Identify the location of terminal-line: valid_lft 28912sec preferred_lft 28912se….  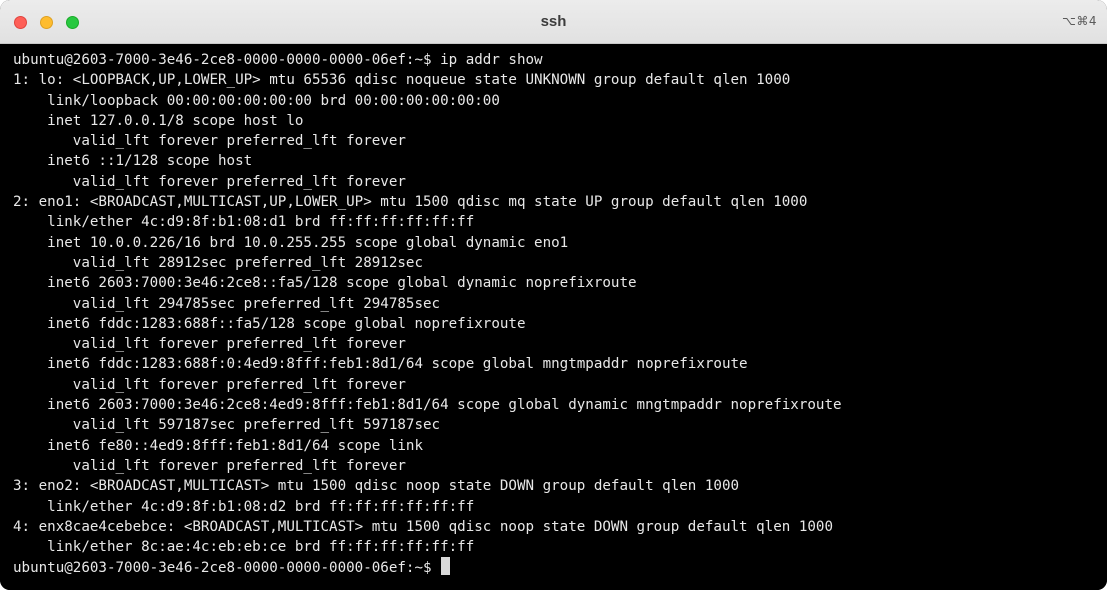
(218, 262).